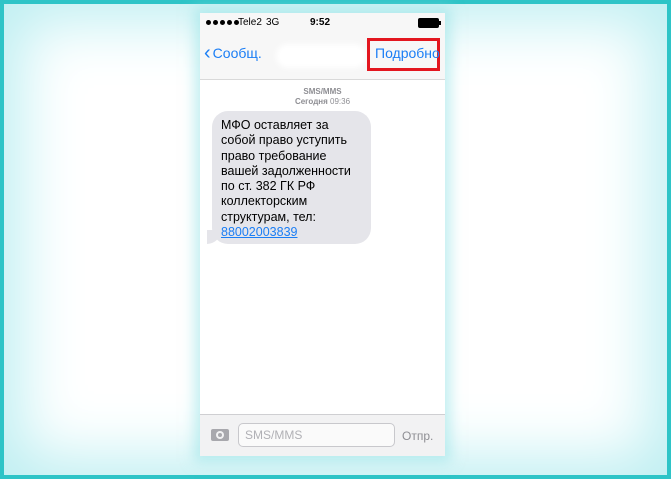  What do you see at coordinates (429, 23) in the screenshot?
I see `battery-icon` at bounding box center [429, 23].